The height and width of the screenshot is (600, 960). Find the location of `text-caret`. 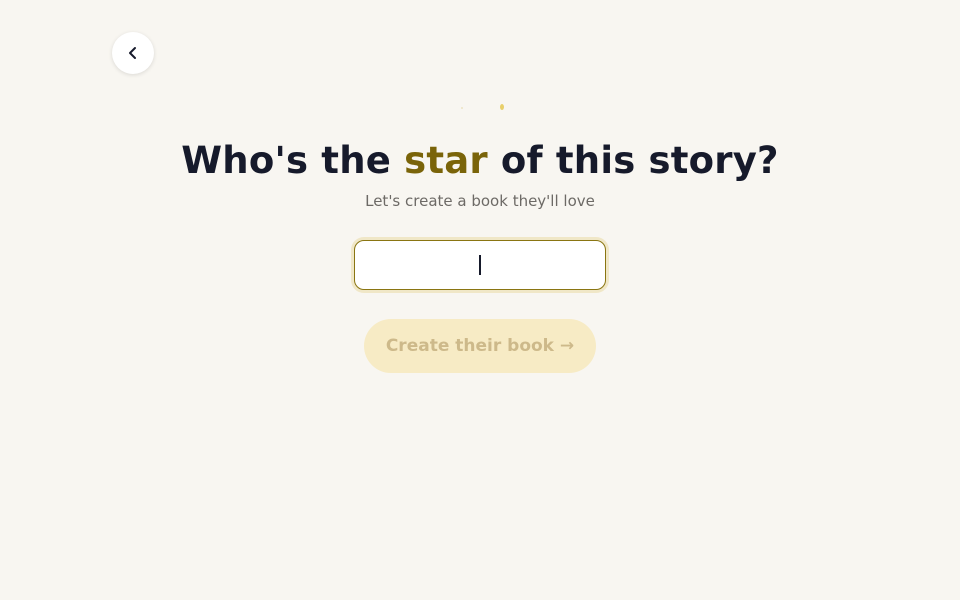

text-caret is located at coordinates (480, 265).